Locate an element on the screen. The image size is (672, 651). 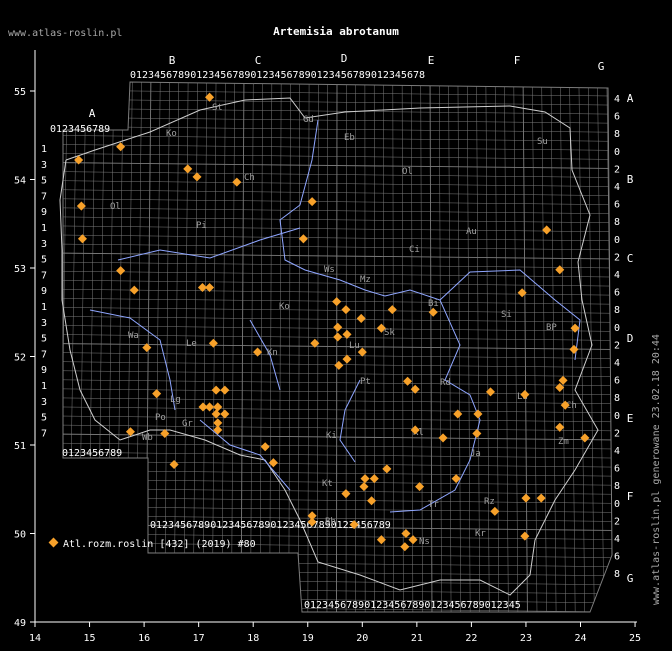
x-tick-label: 24 is located at coordinates (580, 638).